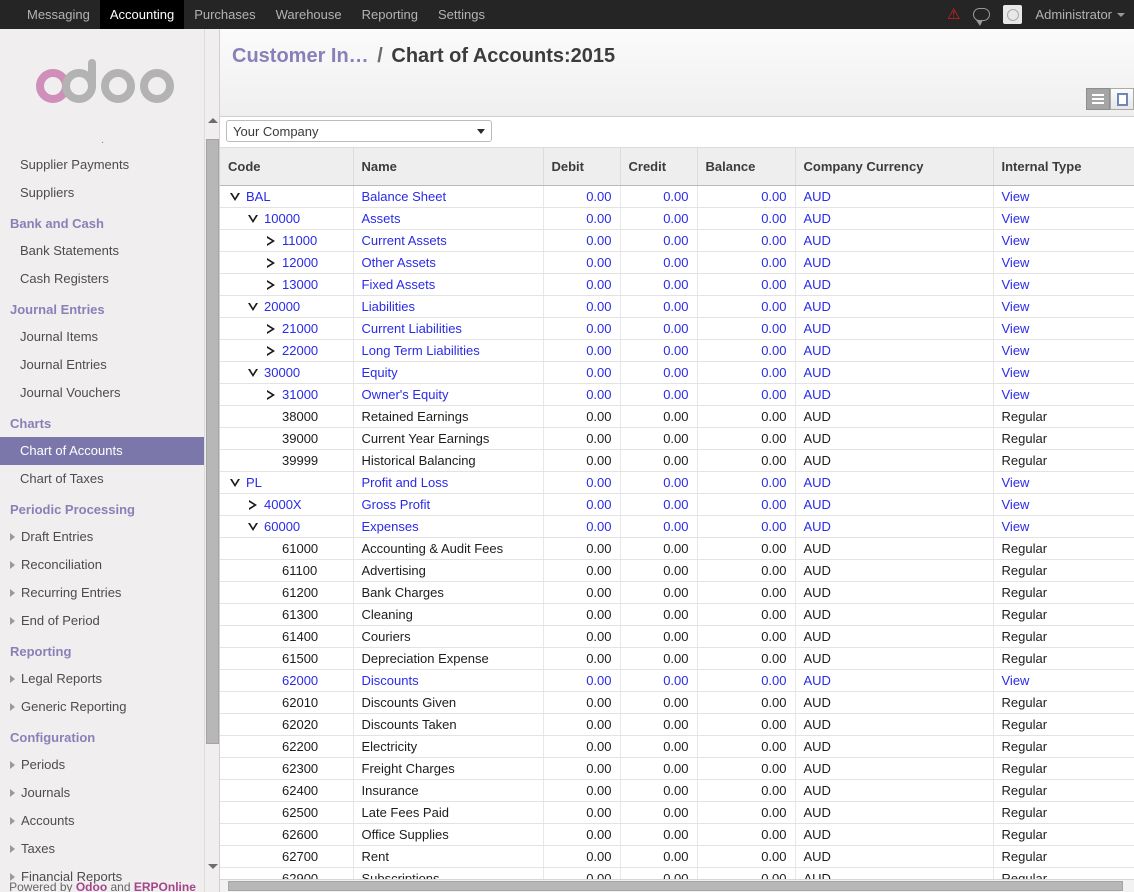 Image resolution: width=1134 pixels, height=892 pixels. I want to click on table-row: 31000 Owner's Equity 0.00 0.00 0.00 AUD View, so click(677, 394).